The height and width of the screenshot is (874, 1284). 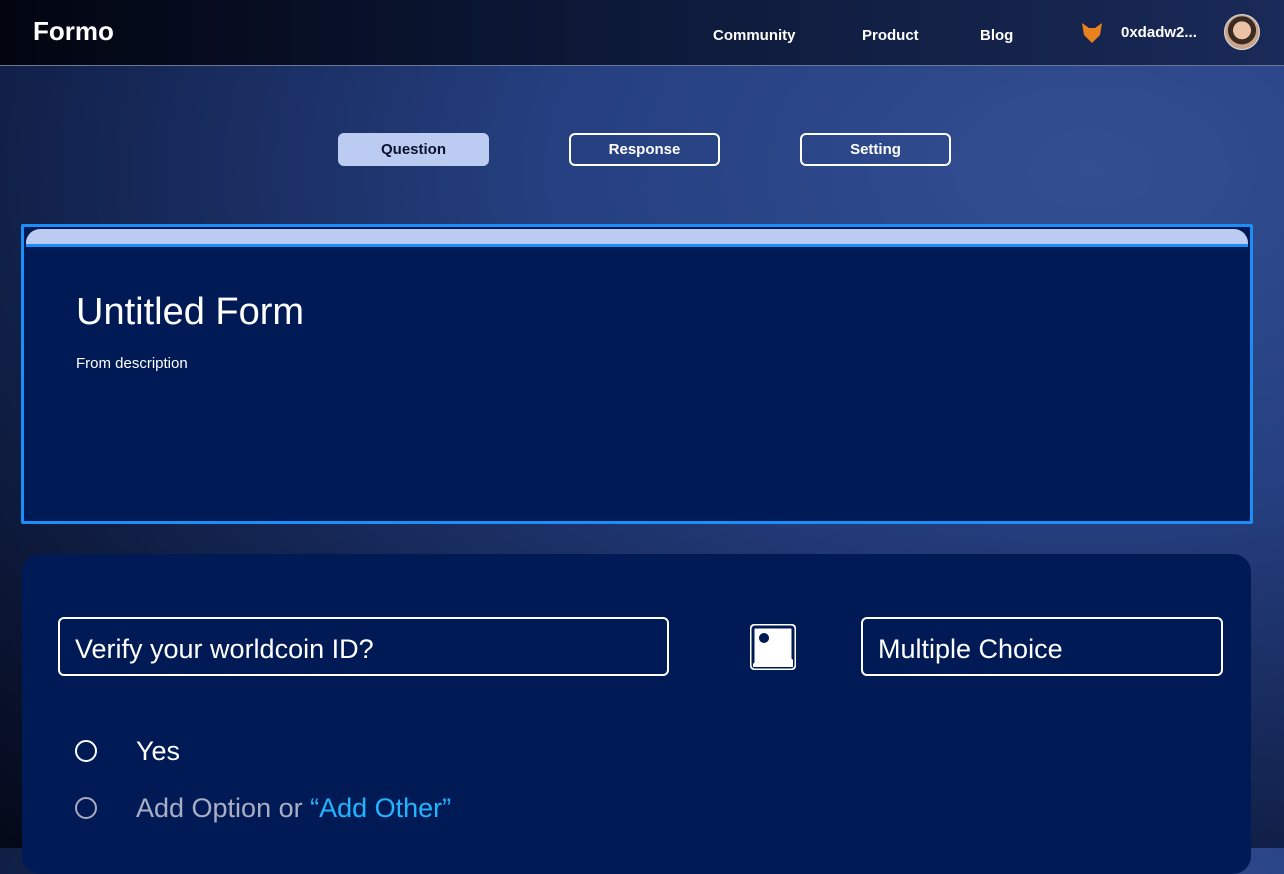 What do you see at coordinates (413, 149) in the screenshot?
I see `tab-question: Question` at bounding box center [413, 149].